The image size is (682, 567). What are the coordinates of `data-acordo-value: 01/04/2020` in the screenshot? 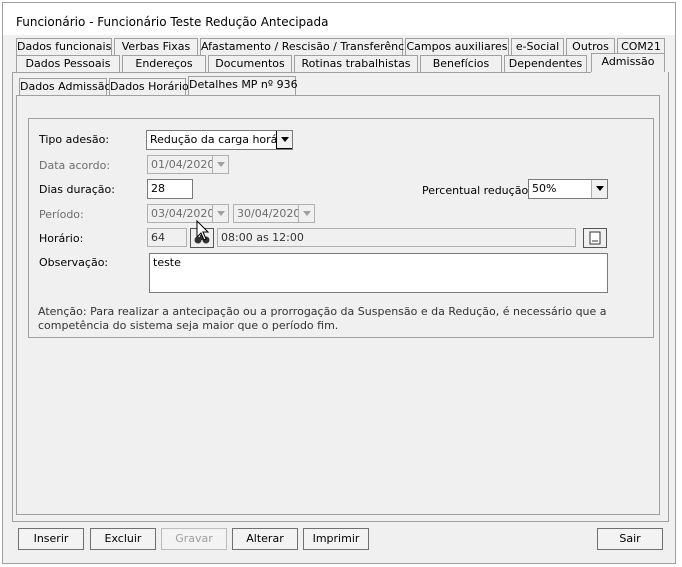 It's located at (183, 164).